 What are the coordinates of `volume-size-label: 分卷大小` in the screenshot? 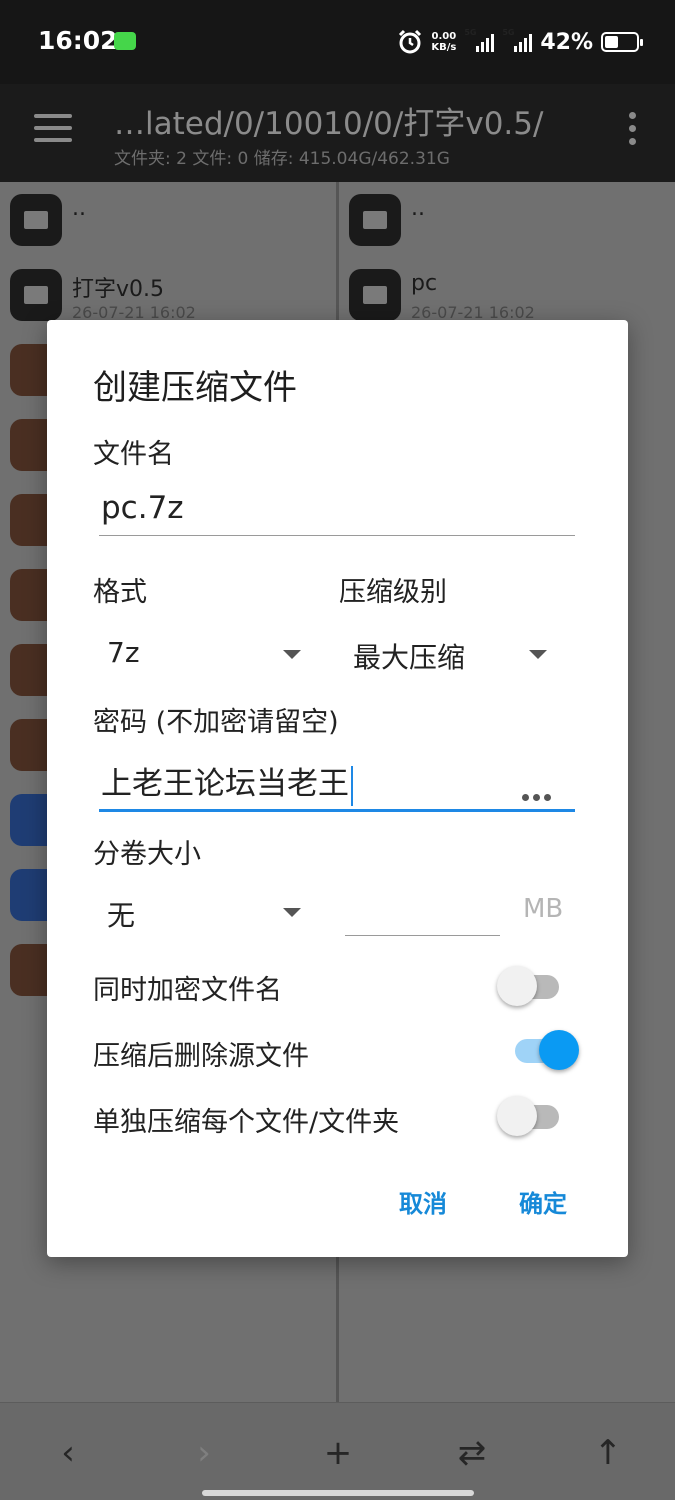 It's located at (147, 854).